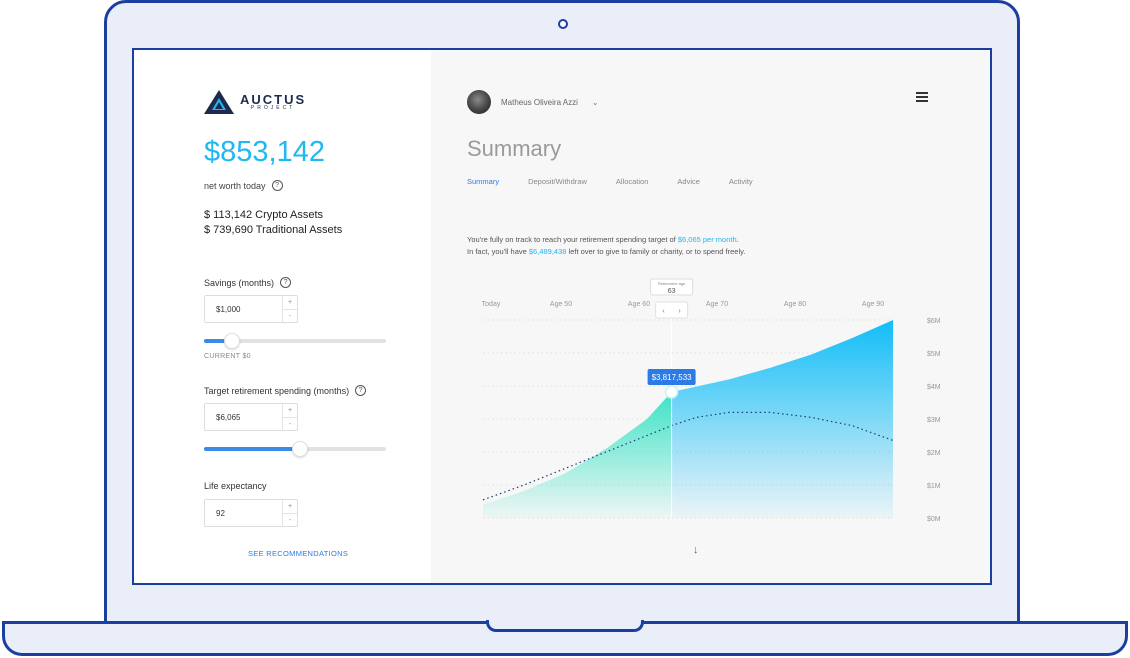  What do you see at coordinates (239, 282) in the screenshot?
I see `savings-label-text: Savings (months)` at bounding box center [239, 282].